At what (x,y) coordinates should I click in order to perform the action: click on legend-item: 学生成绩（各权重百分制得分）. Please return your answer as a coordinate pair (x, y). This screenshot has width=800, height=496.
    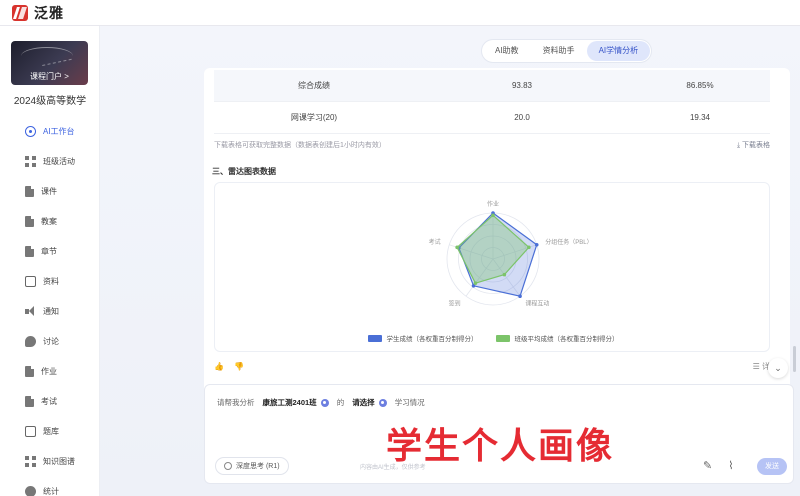
    Looking at the image, I should click on (422, 338).